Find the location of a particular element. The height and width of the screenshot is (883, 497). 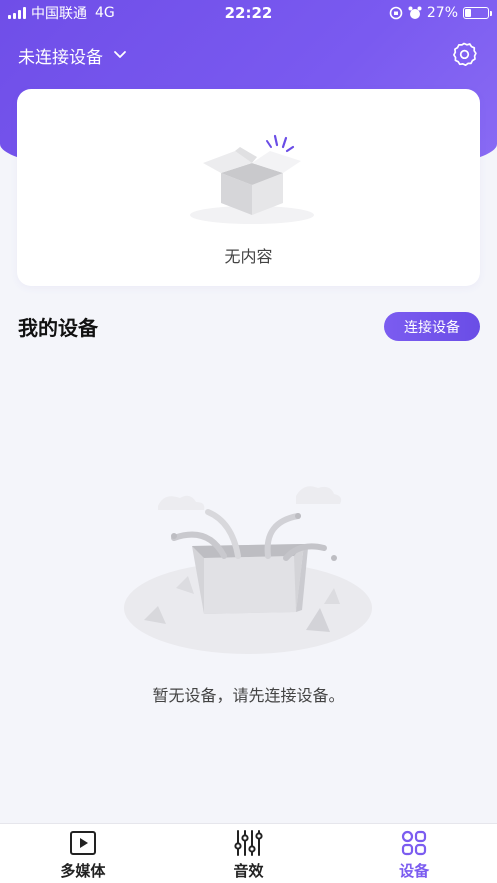

connect-device-button: 连接设备 is located at coordinates (432, 326).